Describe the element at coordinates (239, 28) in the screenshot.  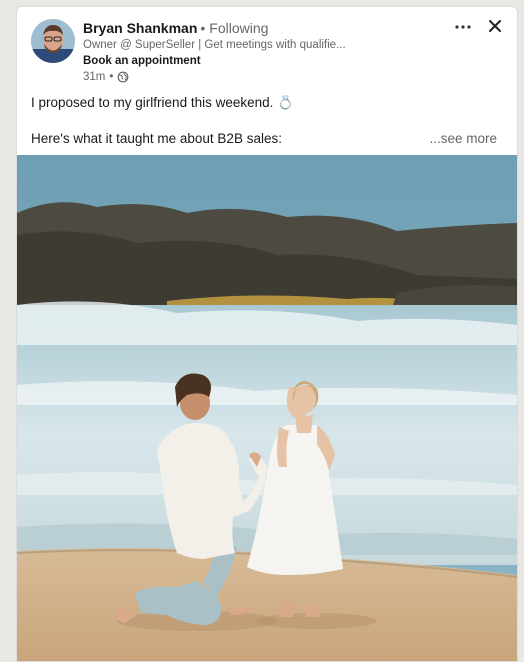
I see `follow-status: Following` at that location.